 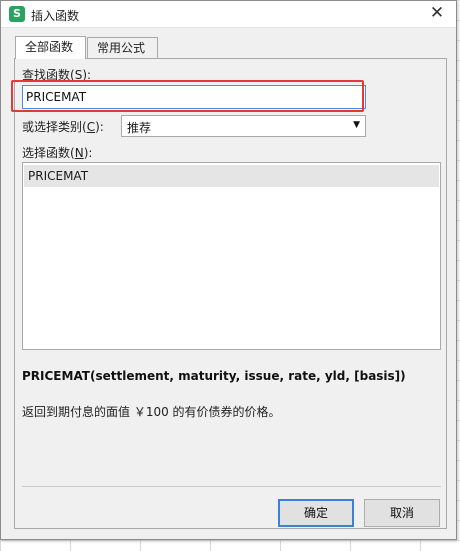 What do you see at coordinates (57, 153) in the screenshot?
I see `functions-label: 选择函数(N):` at bounding box center [57, 153].